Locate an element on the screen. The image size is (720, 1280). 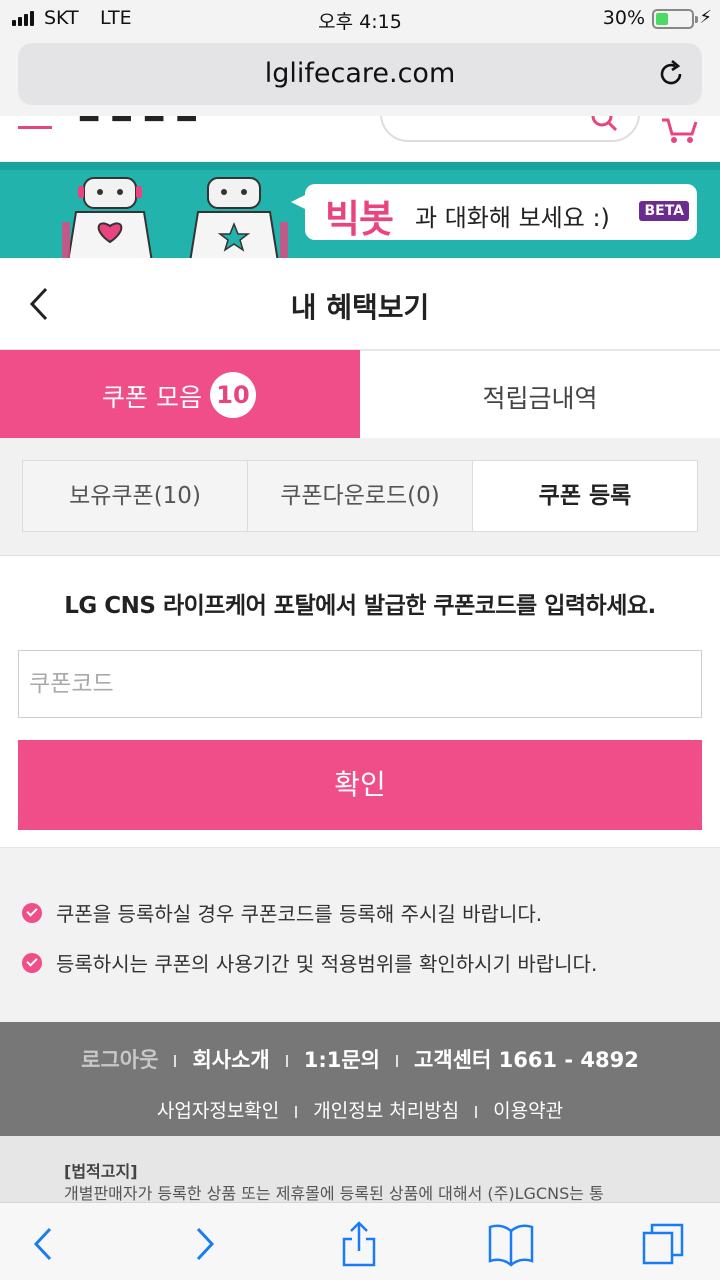
subtab-coupon-register: 쿠폰 등록 is located at coordinates (585, 496).